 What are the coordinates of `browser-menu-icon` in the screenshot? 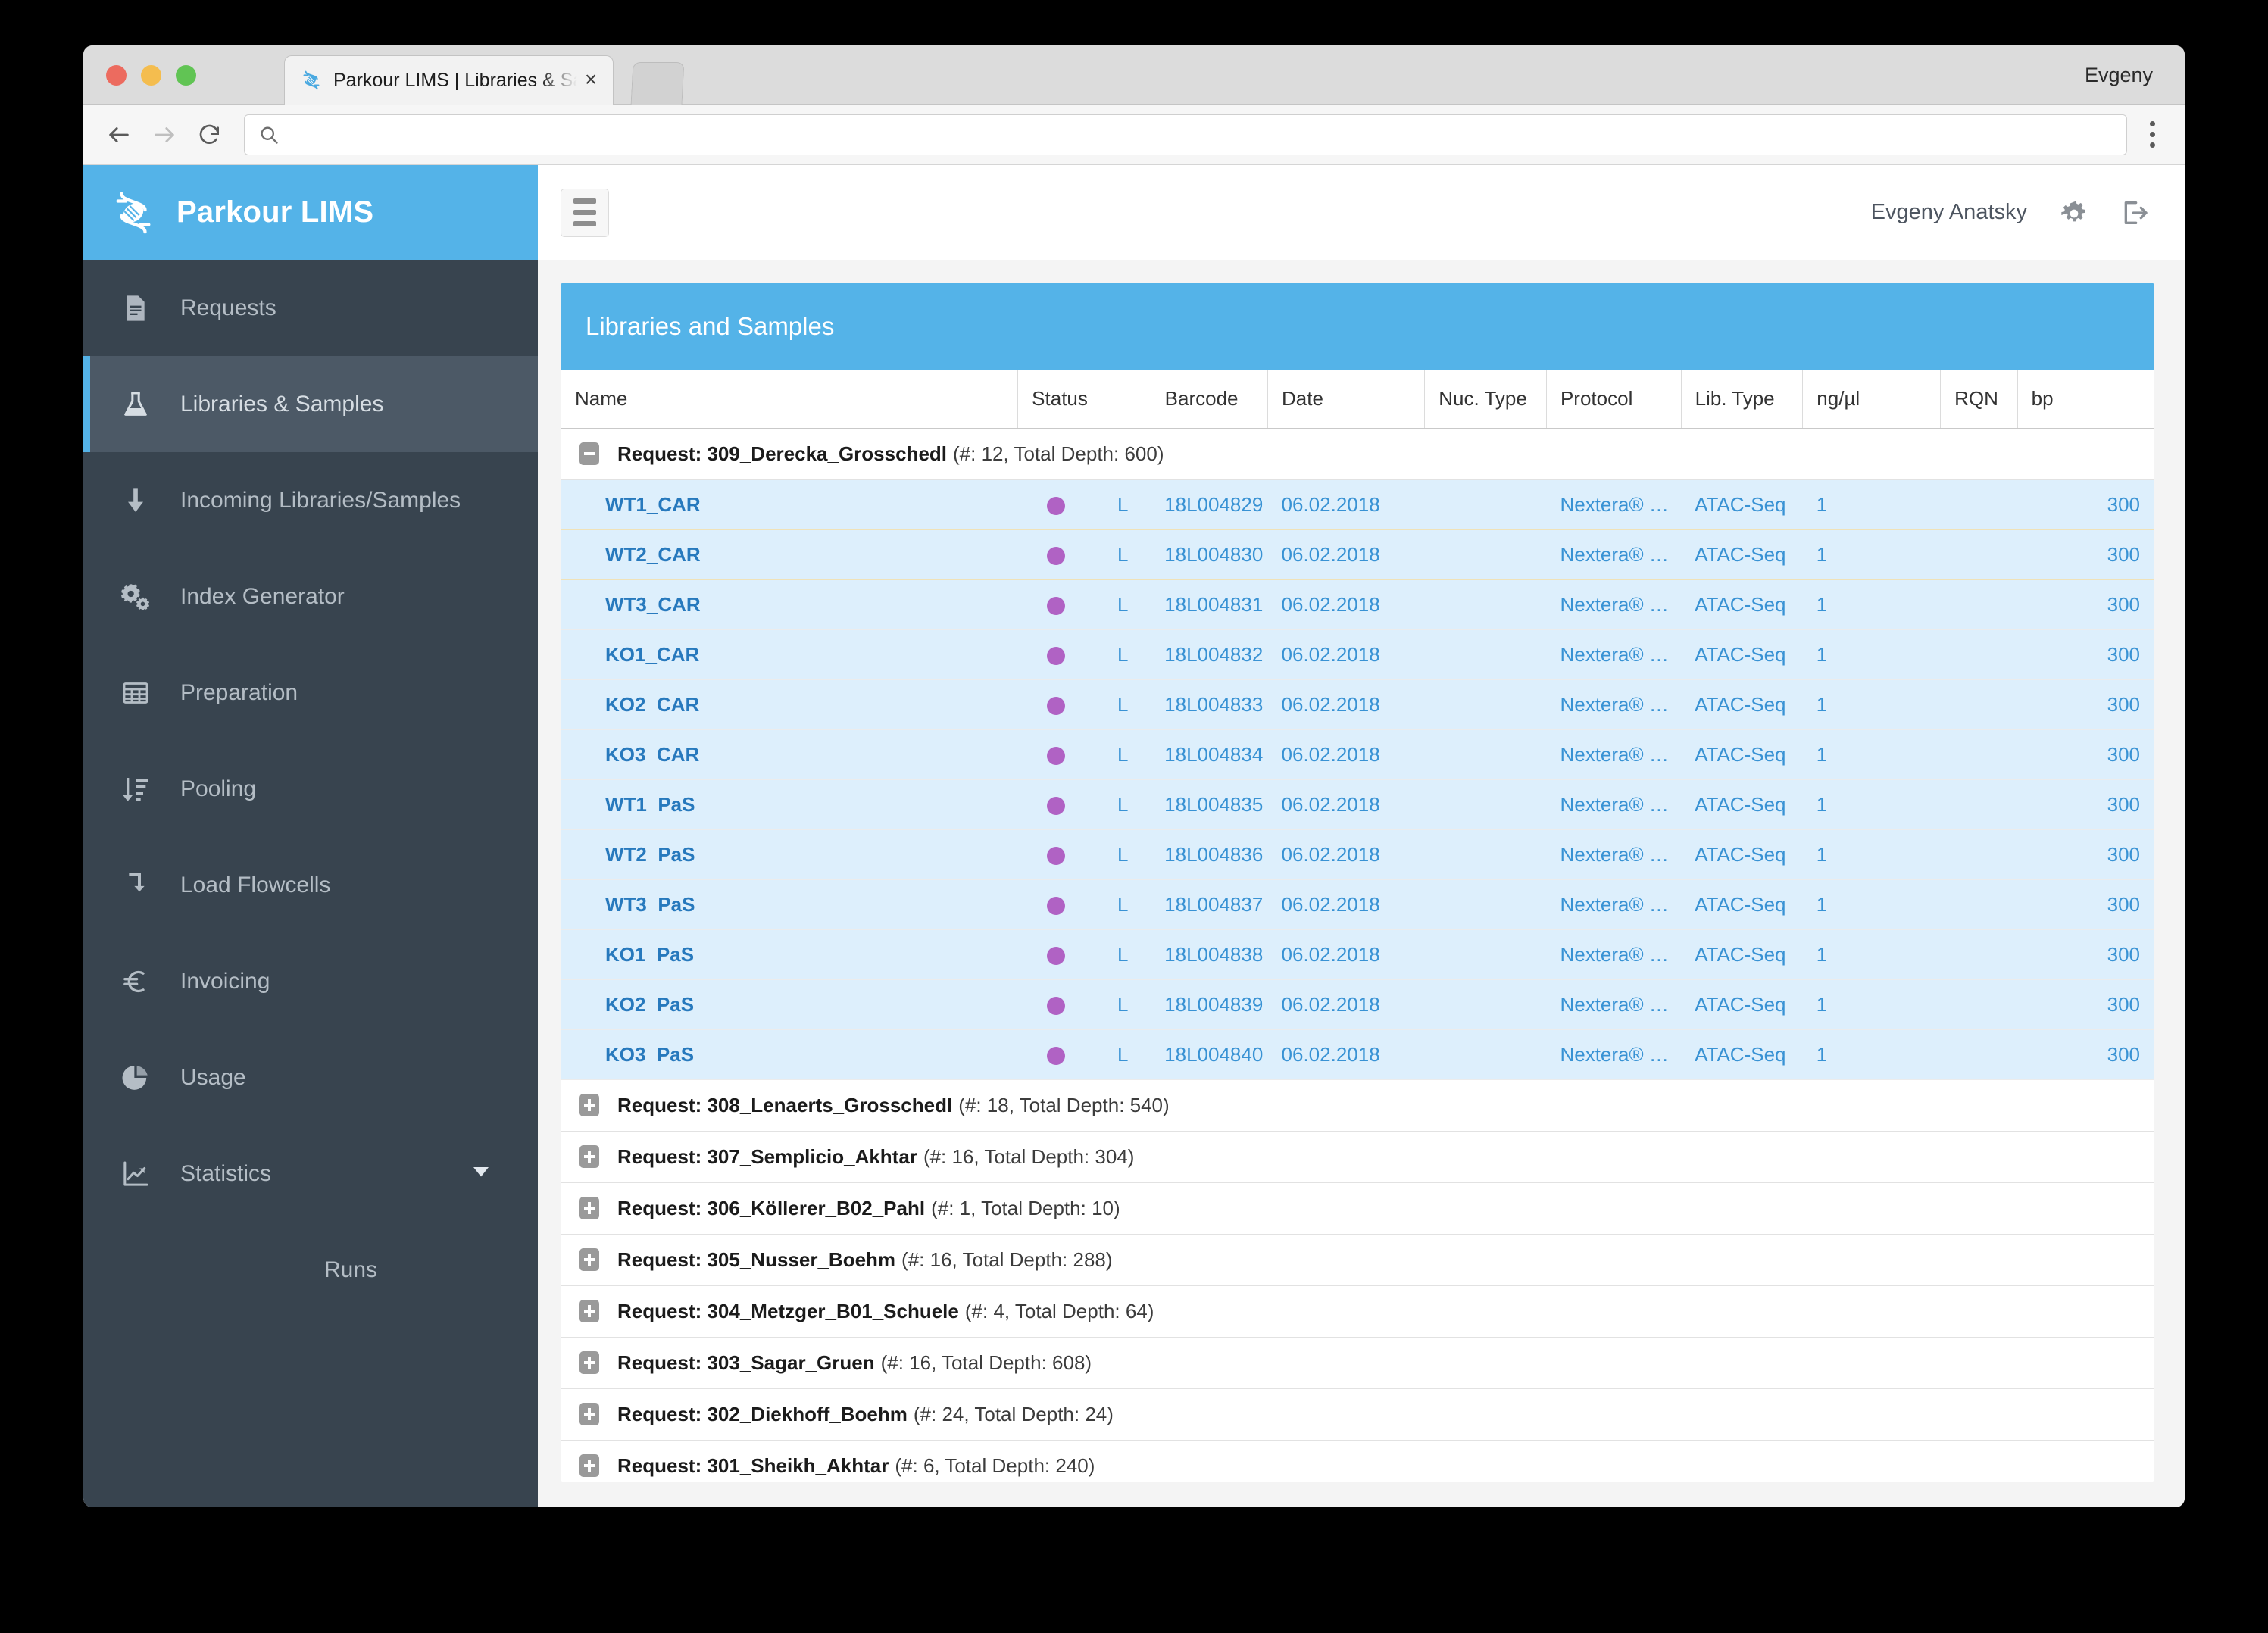 It's located at (2152, 134).